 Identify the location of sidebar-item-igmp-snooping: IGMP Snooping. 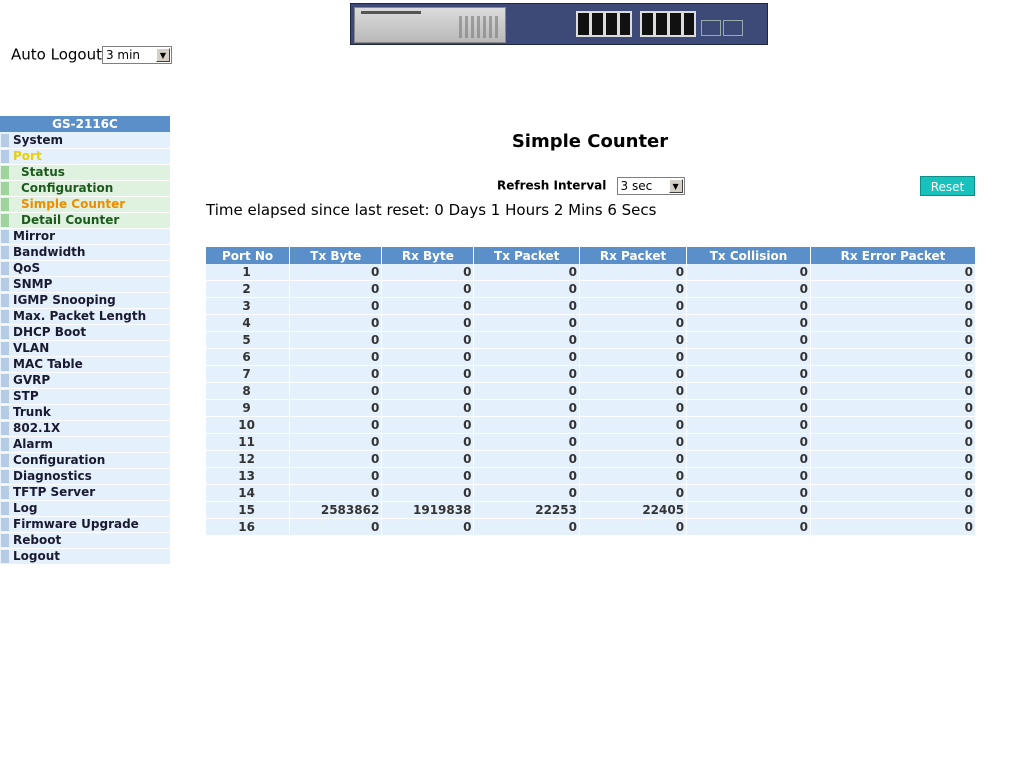
(85, 301).